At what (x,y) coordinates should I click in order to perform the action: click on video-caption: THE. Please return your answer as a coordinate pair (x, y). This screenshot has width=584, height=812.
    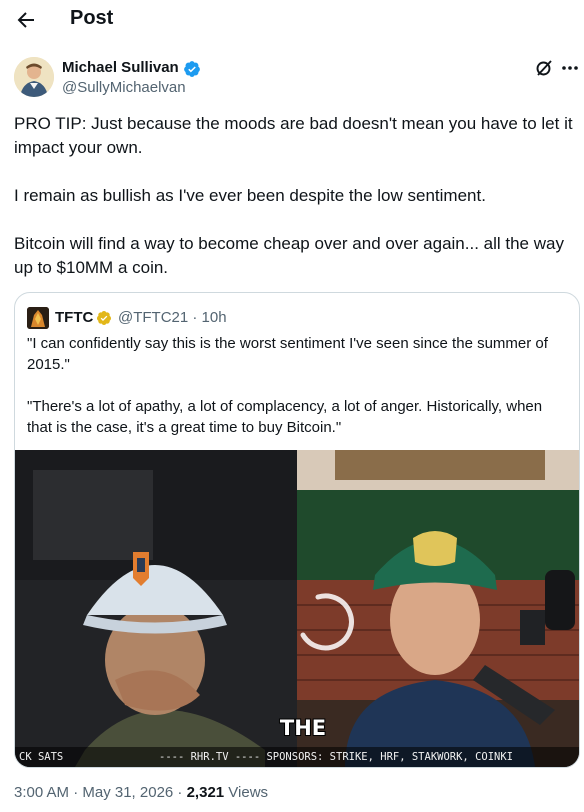
    Looking at the image, I should click on (303, 728).